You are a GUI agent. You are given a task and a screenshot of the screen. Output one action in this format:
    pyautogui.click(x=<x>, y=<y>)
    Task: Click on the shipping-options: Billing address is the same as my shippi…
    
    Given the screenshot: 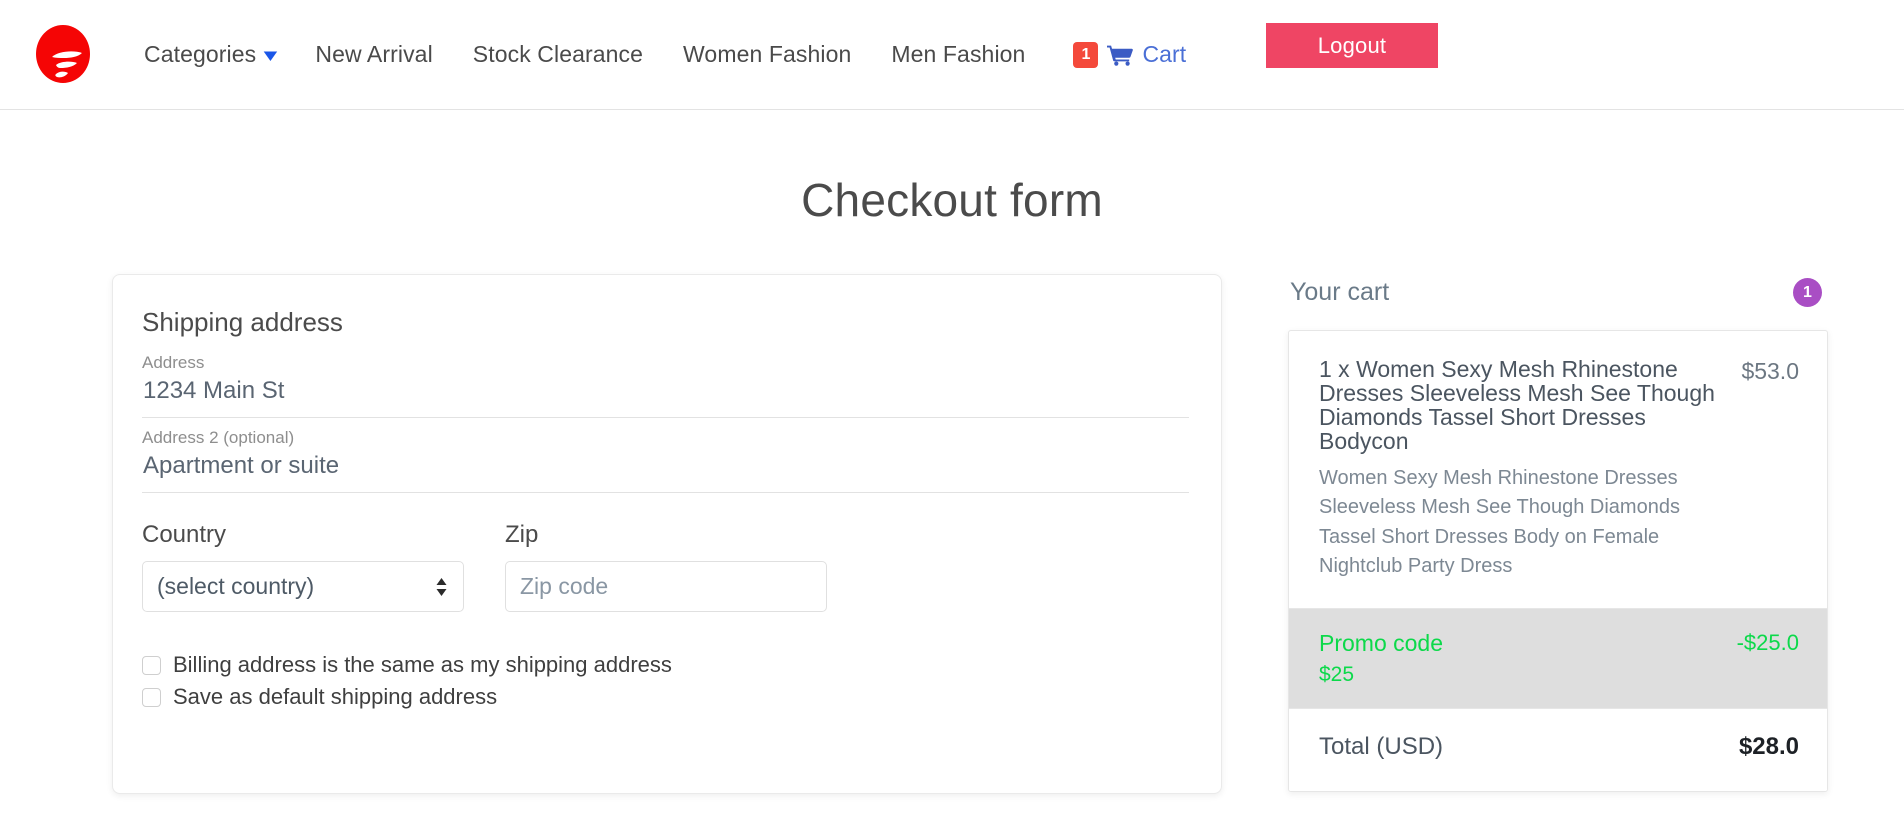 What is the action you would take?
    pyautogui.click(x=665, y=681)
    